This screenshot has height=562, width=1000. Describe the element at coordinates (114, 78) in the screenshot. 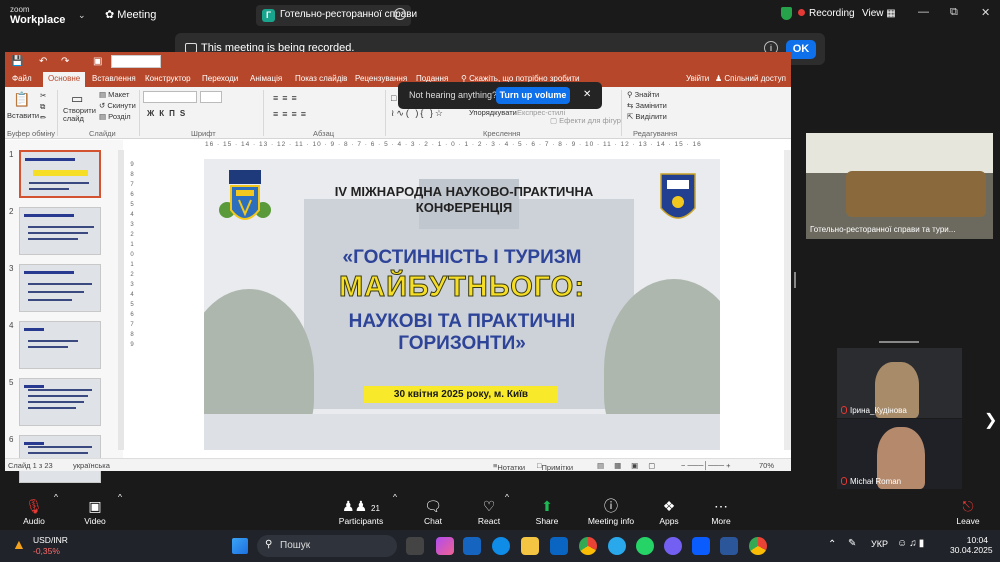

I see `tab-insert: Вставлення` at that location.